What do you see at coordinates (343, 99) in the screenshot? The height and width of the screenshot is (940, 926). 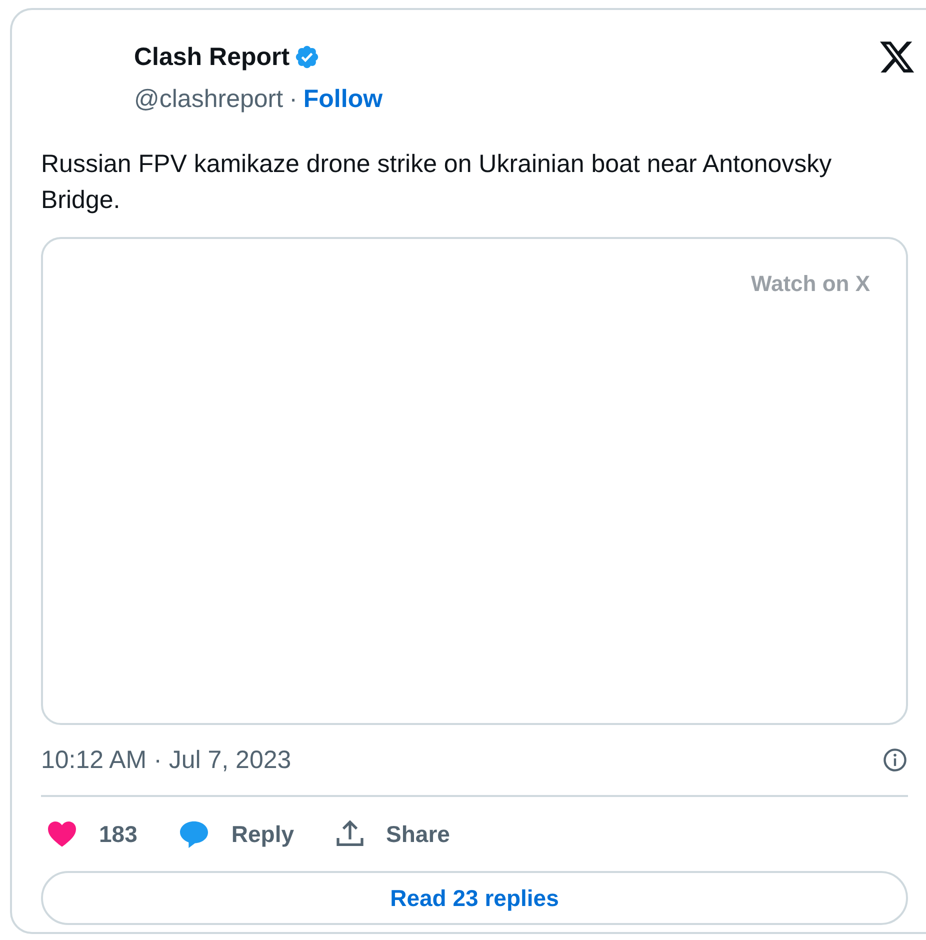 I see `follow-link: Follow` at bounding box center [343, 99].